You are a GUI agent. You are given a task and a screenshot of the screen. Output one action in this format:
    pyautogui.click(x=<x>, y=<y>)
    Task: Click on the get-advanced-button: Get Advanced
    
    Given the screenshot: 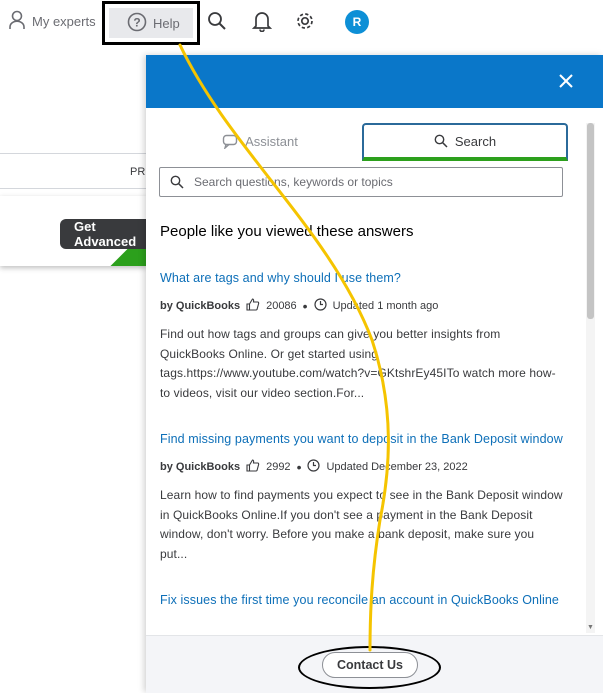 What is the action you would take?
    pyautogui.click(x=110, y=234)
    